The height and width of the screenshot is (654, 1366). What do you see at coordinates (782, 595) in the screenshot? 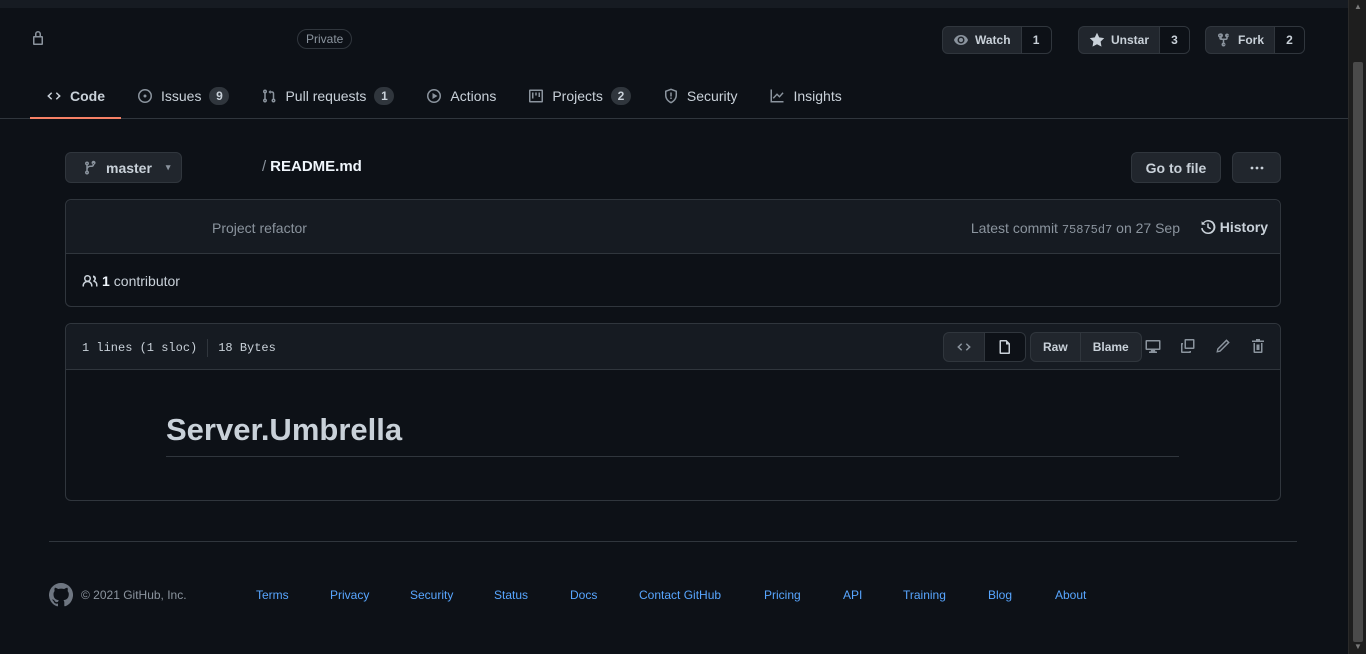
I see `footer-link-pricing: Pricing` at bounding box center [782, 595].